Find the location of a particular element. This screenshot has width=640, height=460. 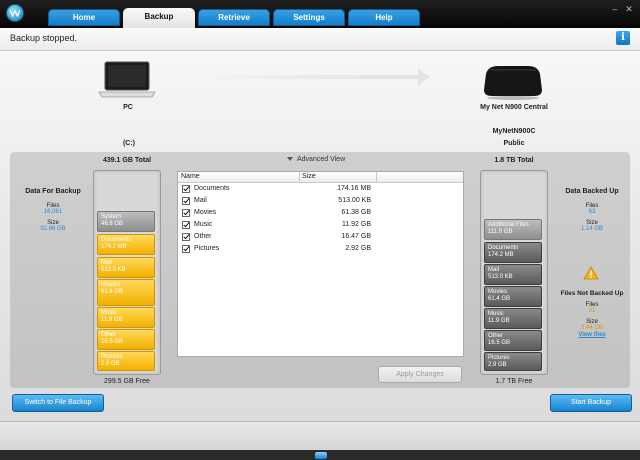

table-row: Other 16.47 GB is located at coordinates (320, 238).